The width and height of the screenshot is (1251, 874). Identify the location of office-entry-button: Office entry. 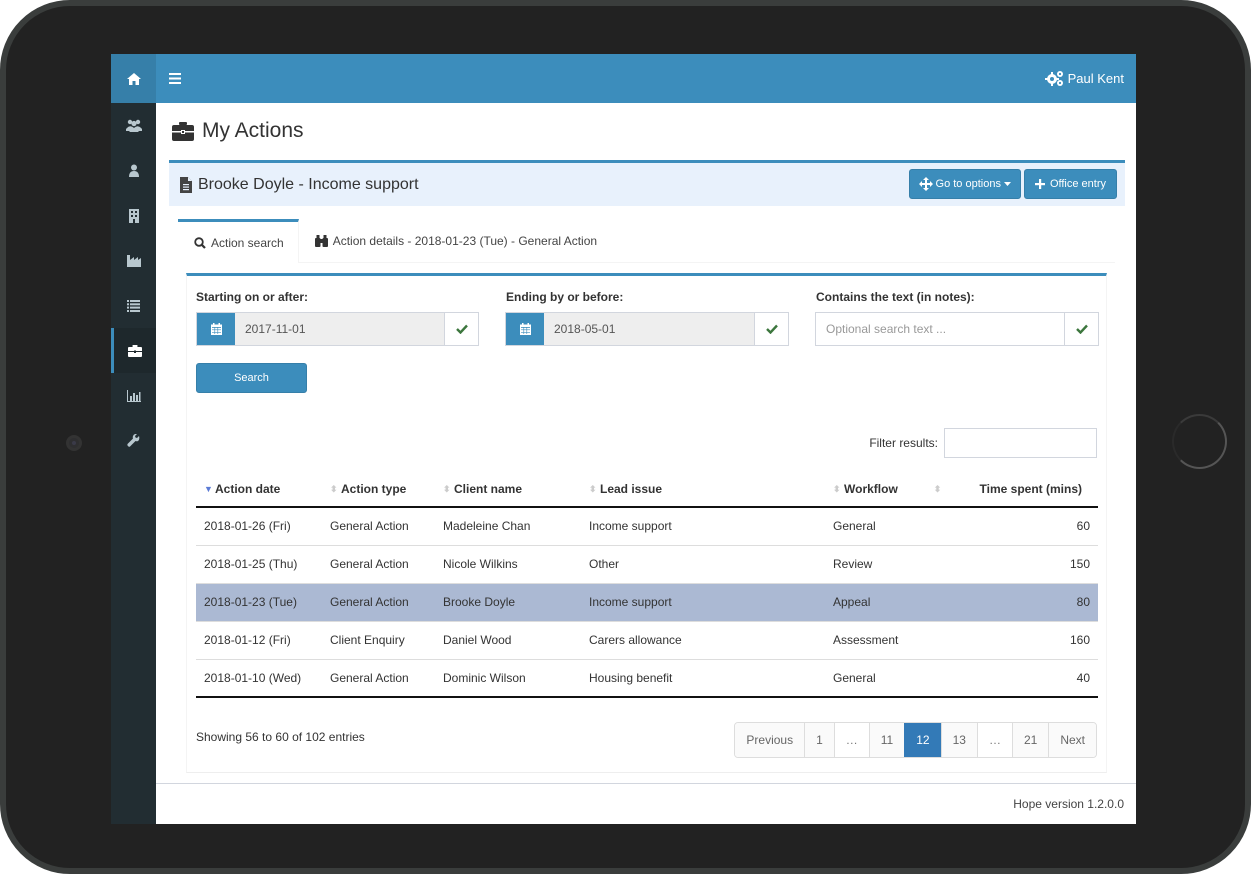
(1070, 184).